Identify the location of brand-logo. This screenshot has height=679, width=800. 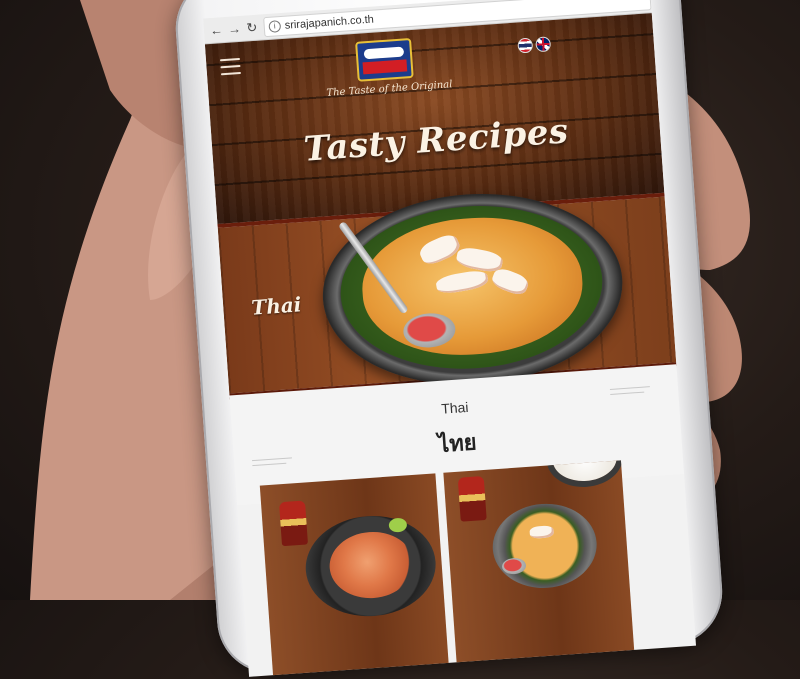
(384, 59).